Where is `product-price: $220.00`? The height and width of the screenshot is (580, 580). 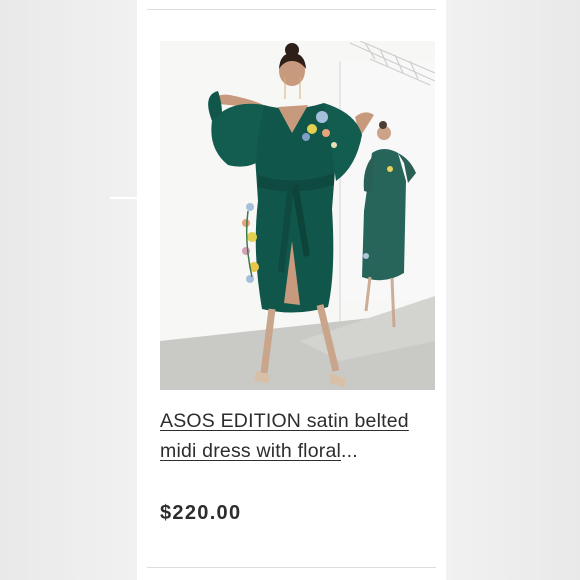
product-price: $220.00 is located at coordinates (201, 513).